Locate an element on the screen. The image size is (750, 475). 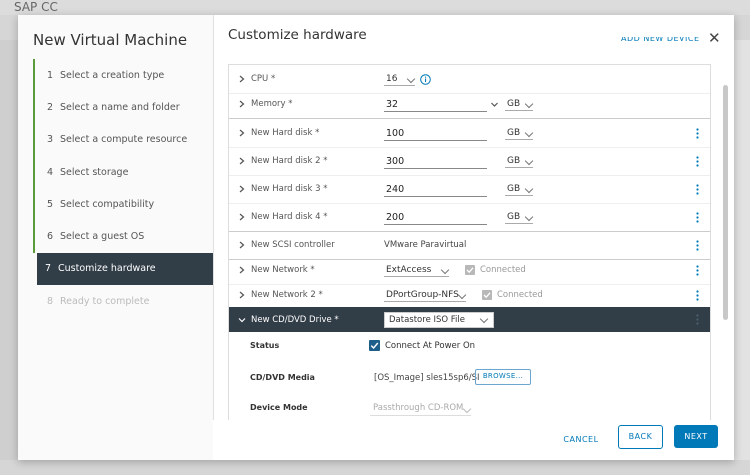
background-tab: SAP CC is located at coordinates (36, 7).